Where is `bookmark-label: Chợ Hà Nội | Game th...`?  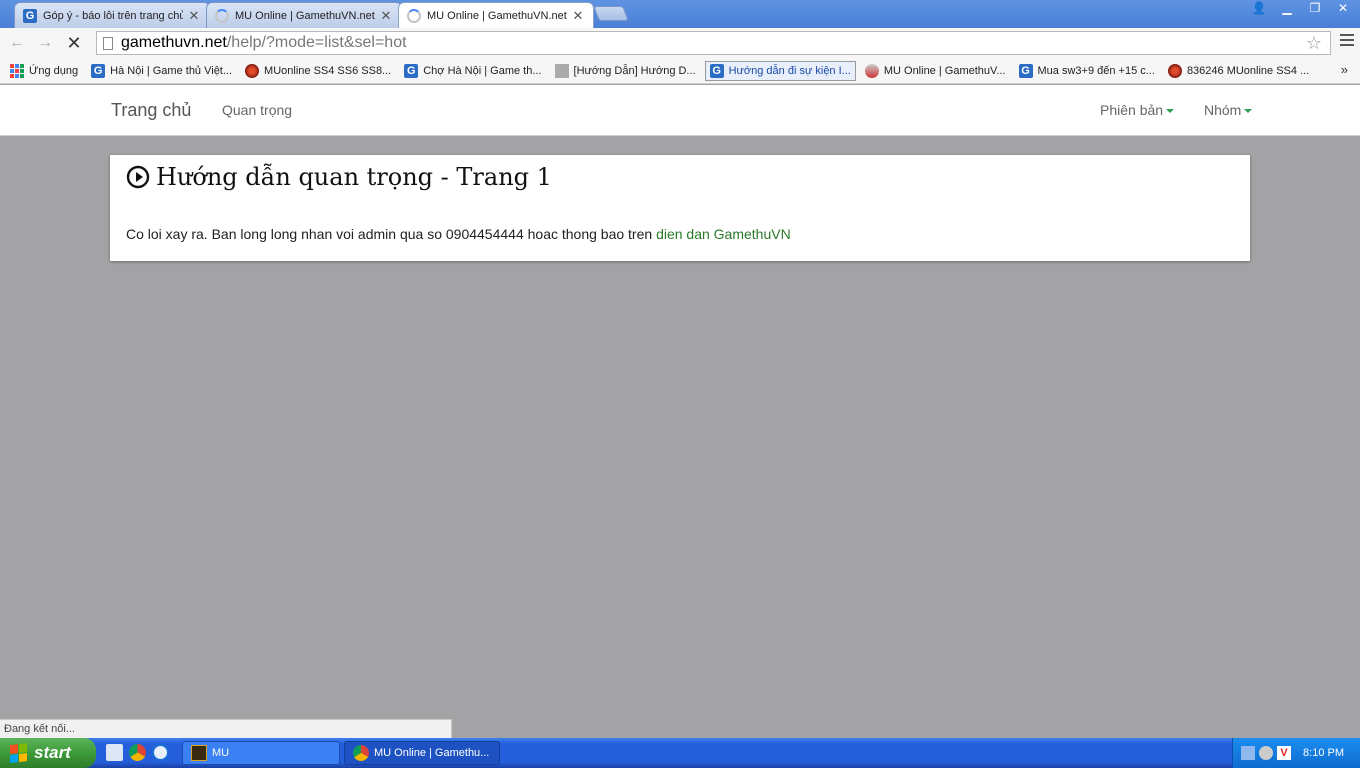
bookmark-label: Chợ Hà Nội | Game th... is located at coordinates (482, 70).